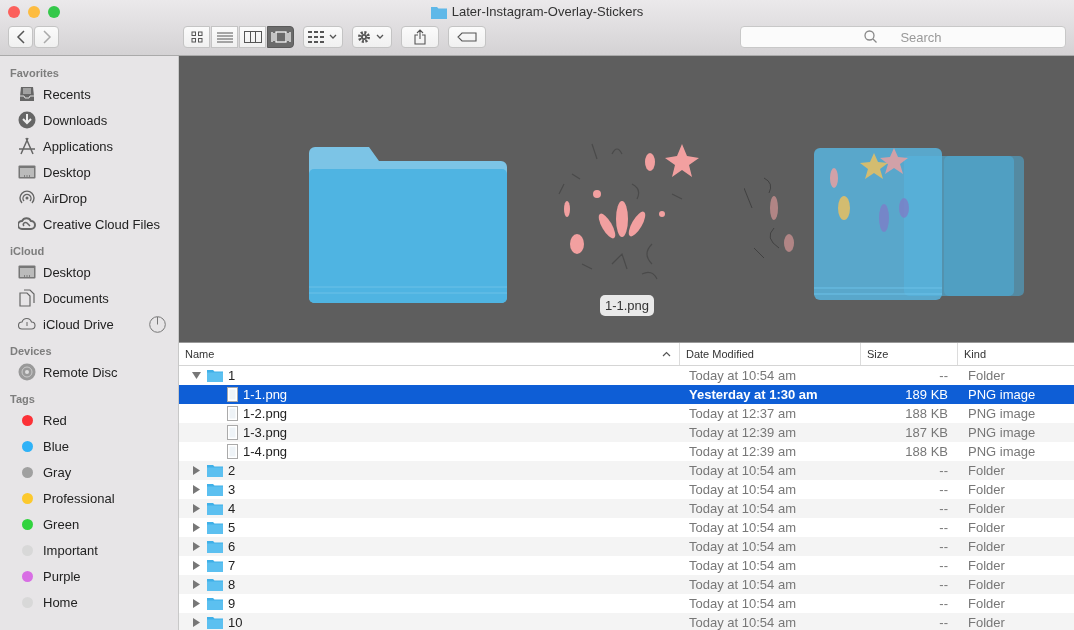  I want to click on section-heading: iCloud, so click(27, 251).